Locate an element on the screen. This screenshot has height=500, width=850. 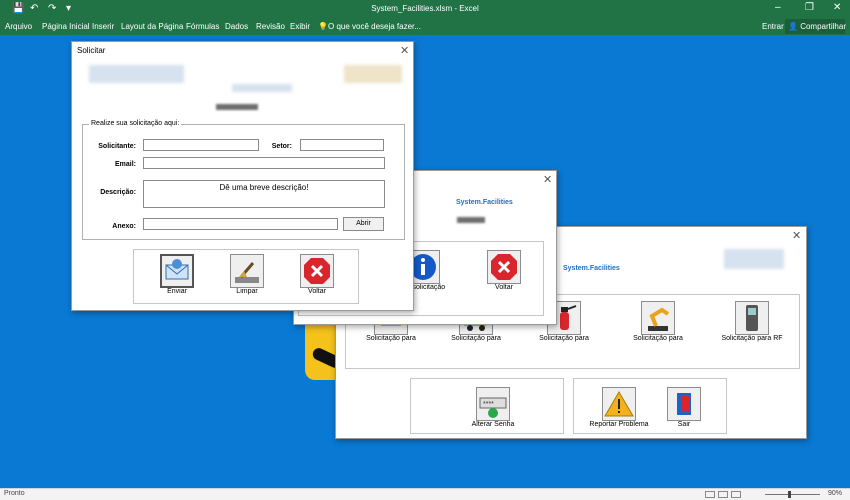
logo-text is located at coordinates (237, 107).